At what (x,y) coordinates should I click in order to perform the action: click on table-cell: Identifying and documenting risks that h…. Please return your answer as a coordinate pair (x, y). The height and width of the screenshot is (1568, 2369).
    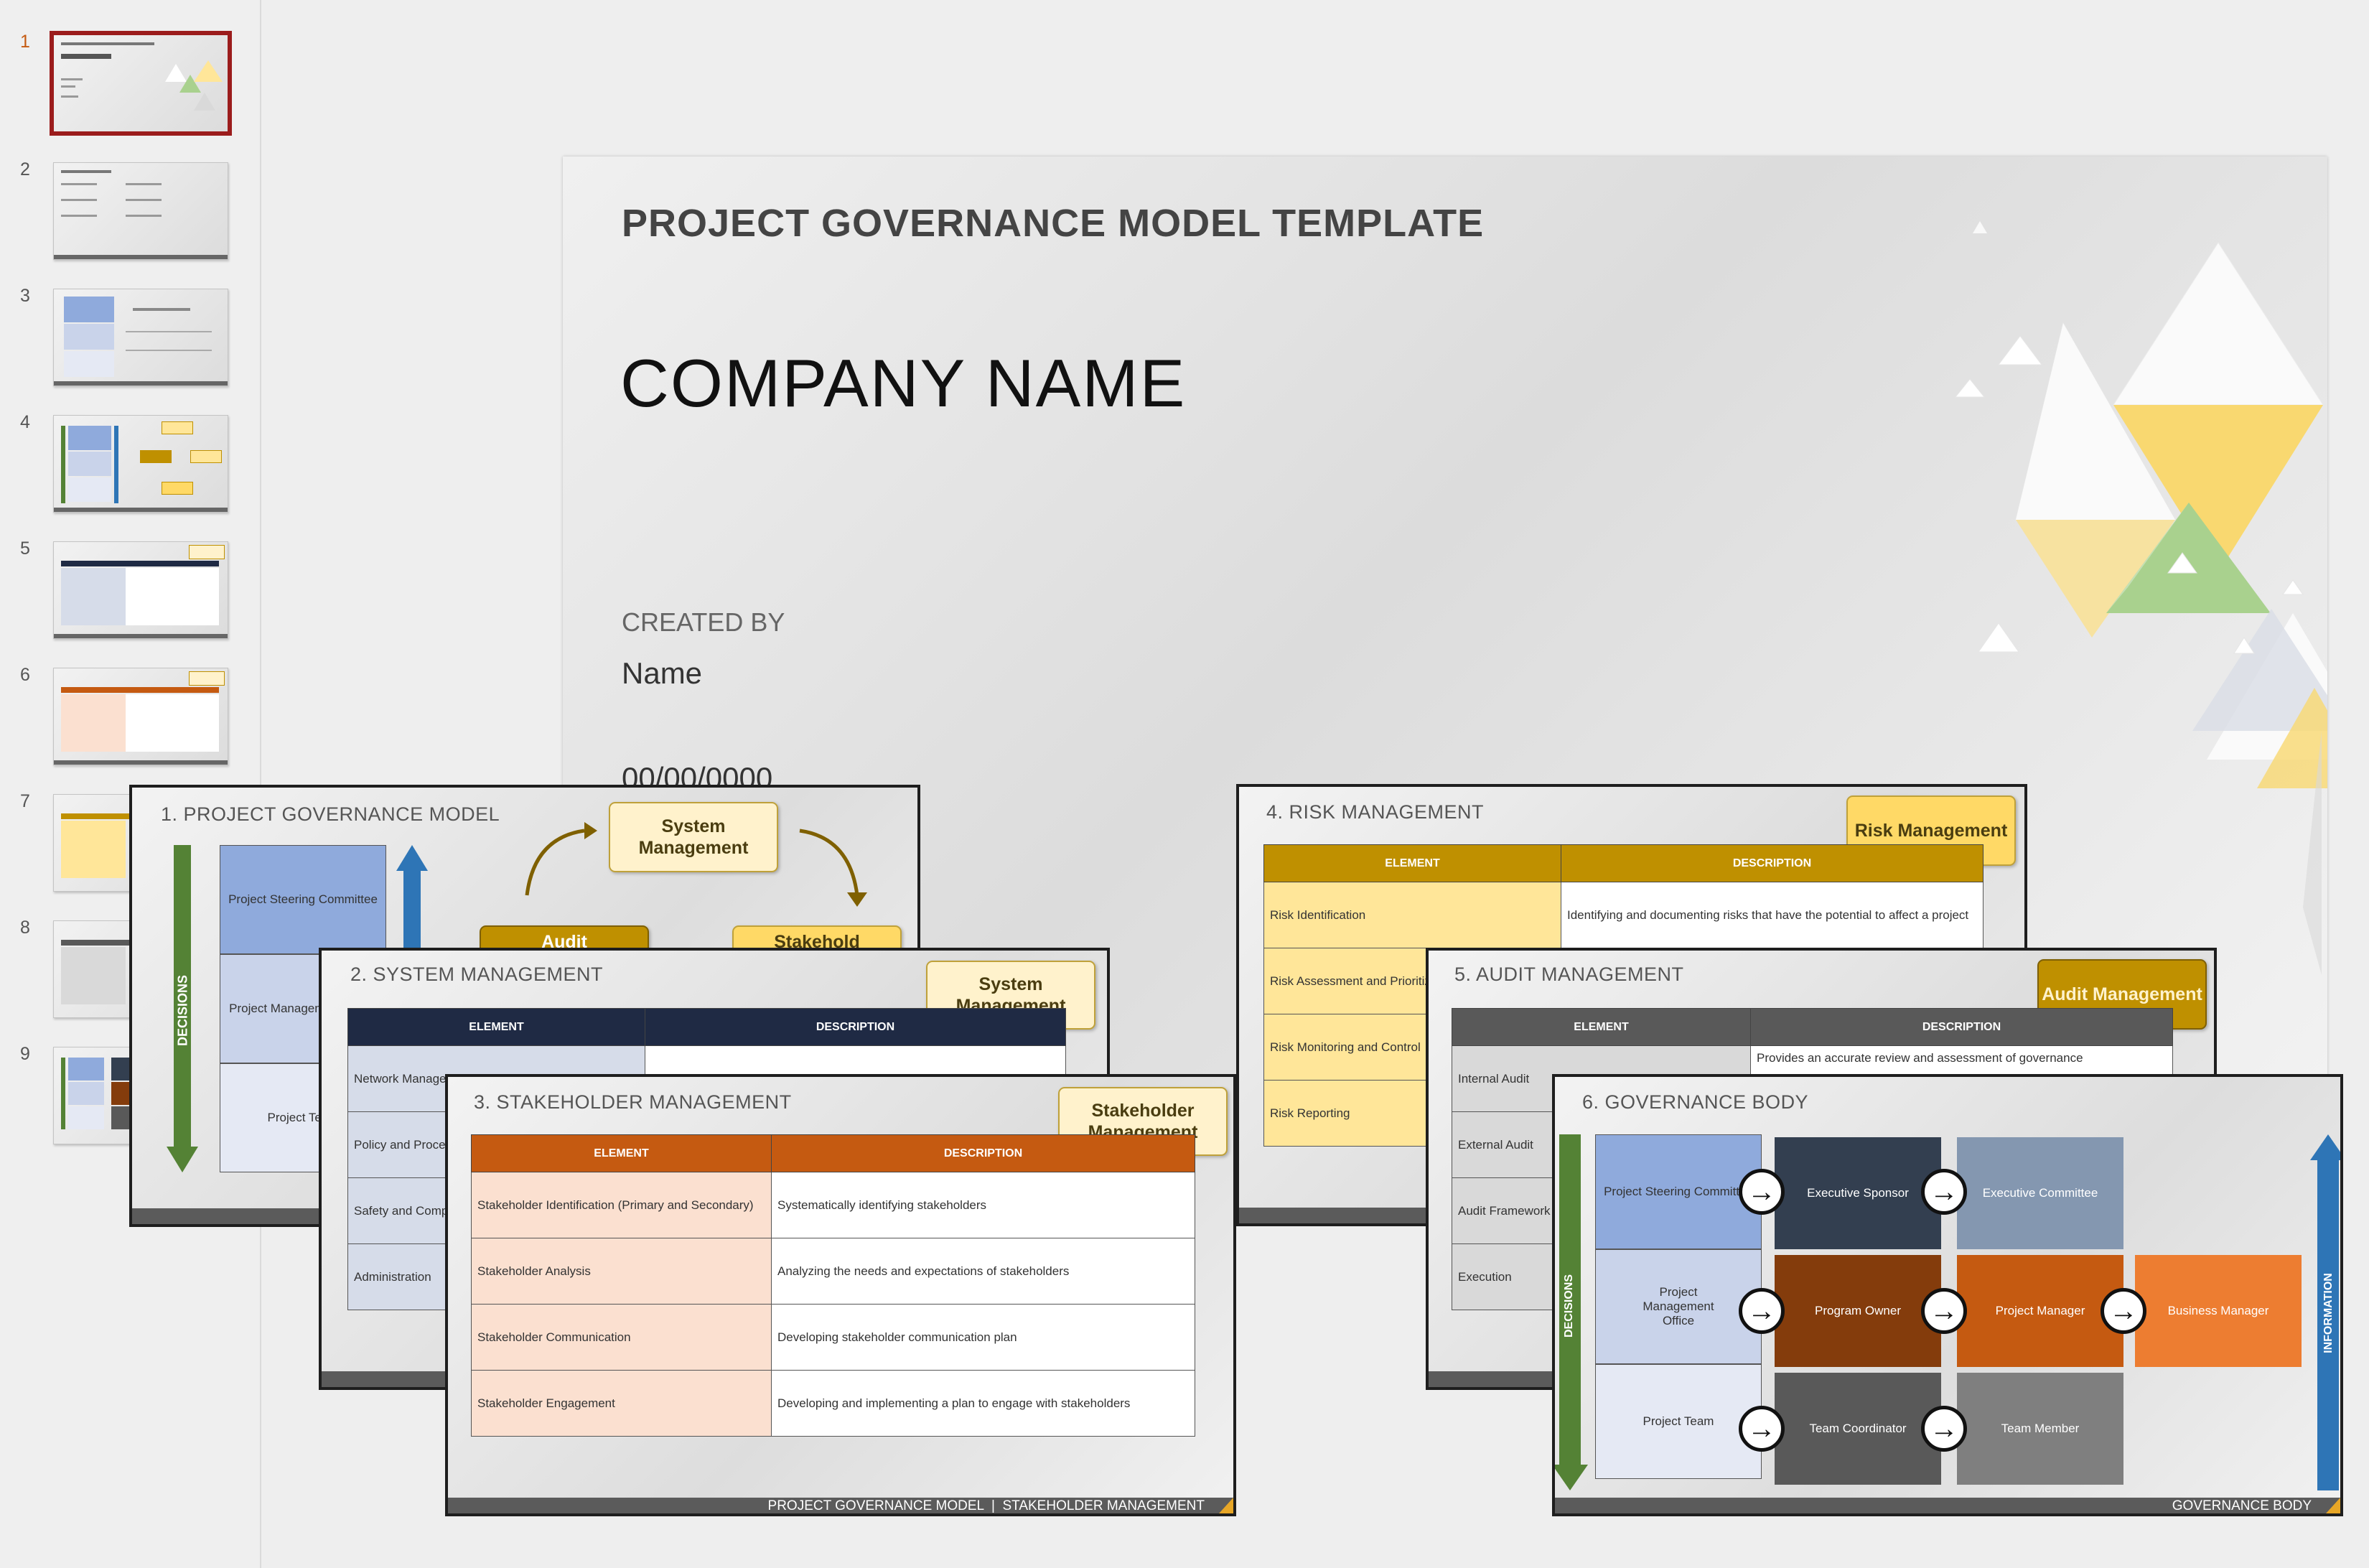
    Looking at the image, I should click on (1772, 915).